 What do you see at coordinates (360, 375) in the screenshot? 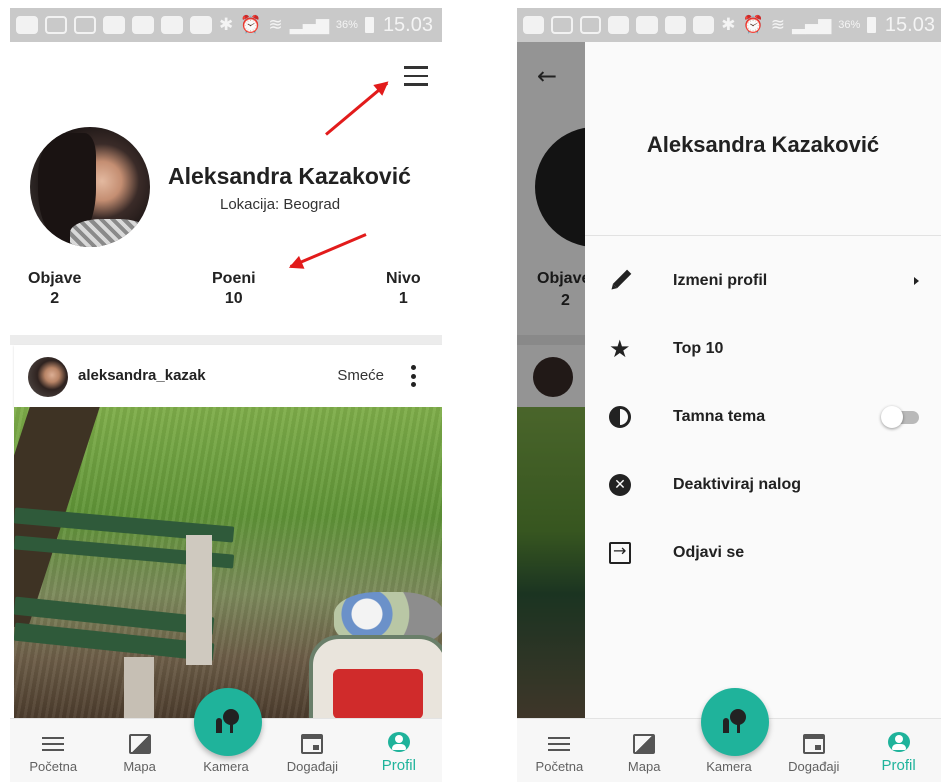
I see `post-category: Smeće` at bounding box center [360, 375].